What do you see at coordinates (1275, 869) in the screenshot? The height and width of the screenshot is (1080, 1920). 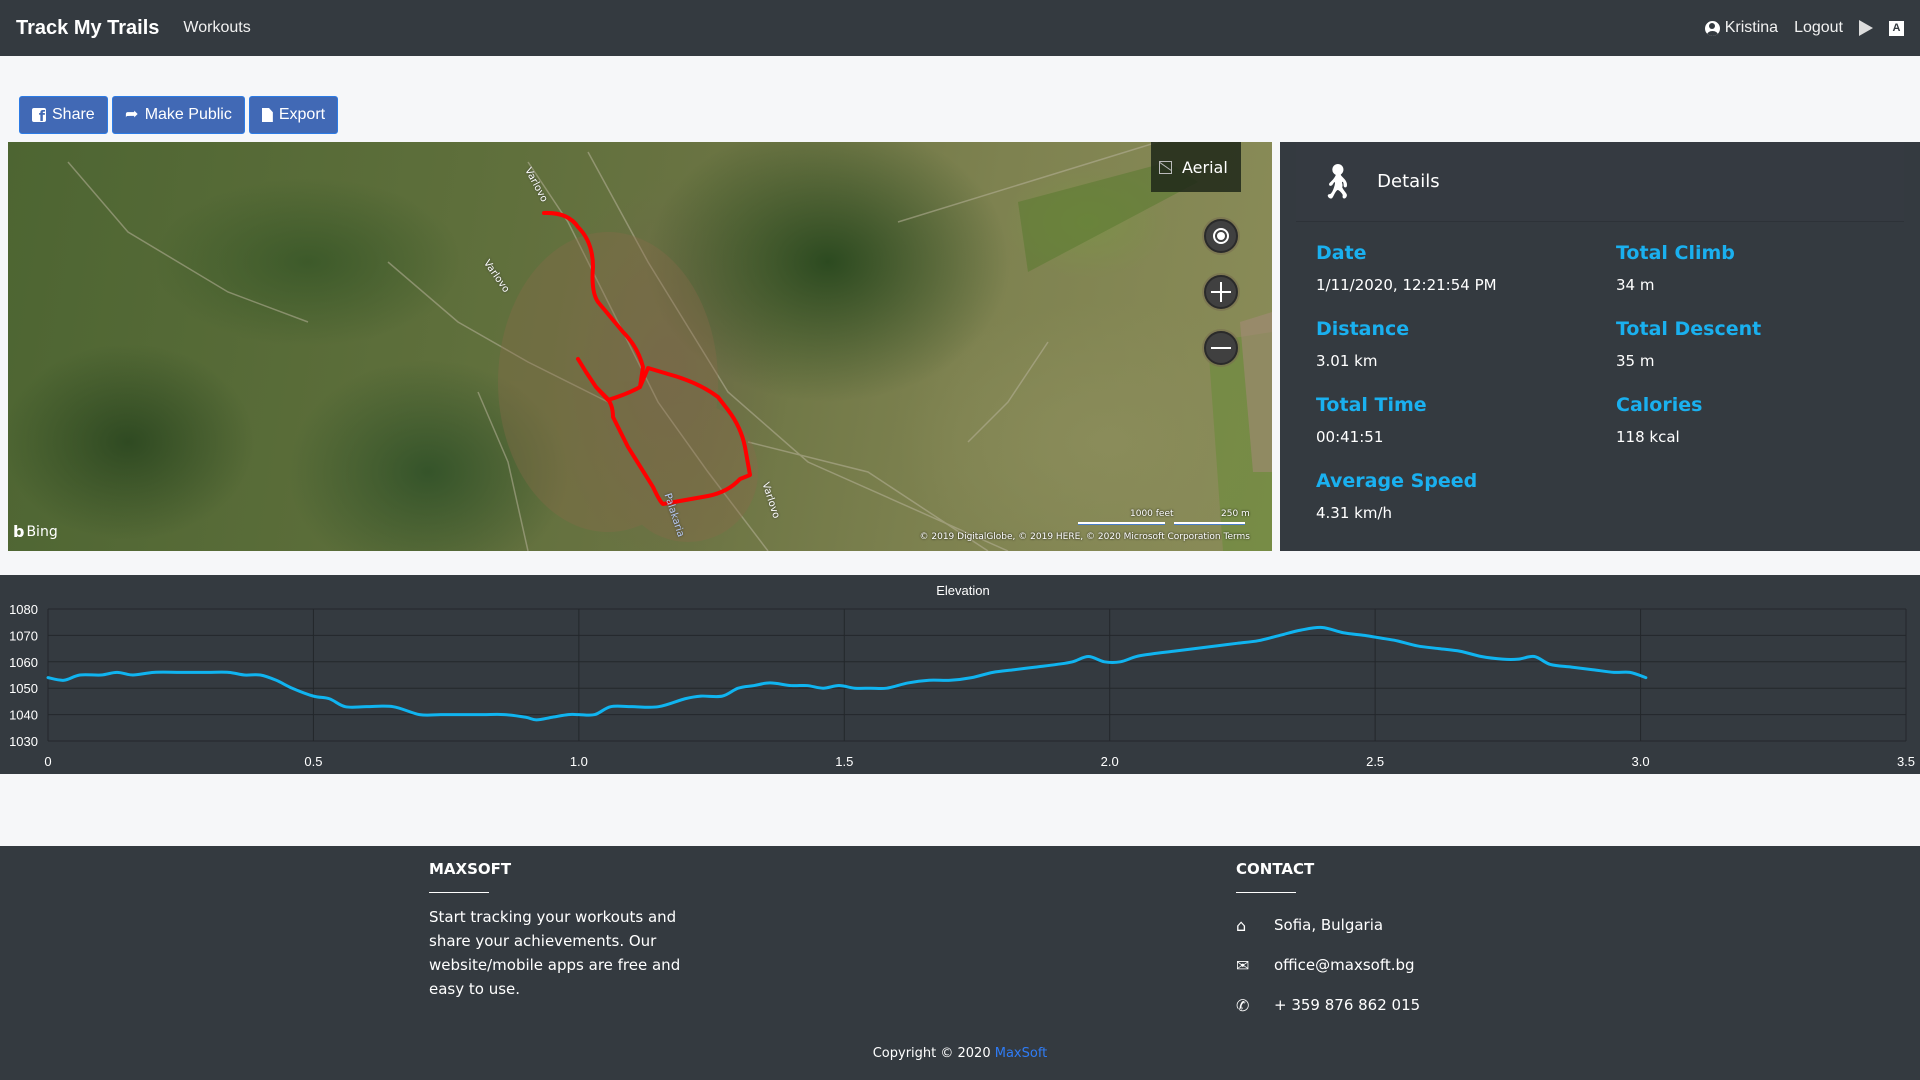 I see `footer-contact-title: CONTACT` at bounding box center [1275, 869].